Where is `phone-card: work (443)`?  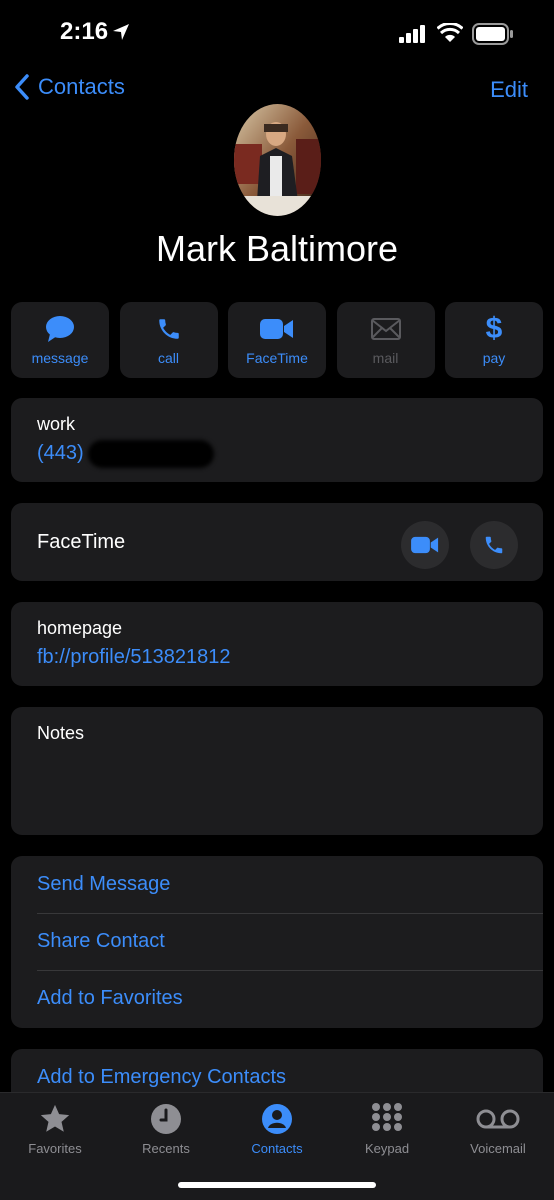
phone-card: work (443) is located at coordinates (277, 440).